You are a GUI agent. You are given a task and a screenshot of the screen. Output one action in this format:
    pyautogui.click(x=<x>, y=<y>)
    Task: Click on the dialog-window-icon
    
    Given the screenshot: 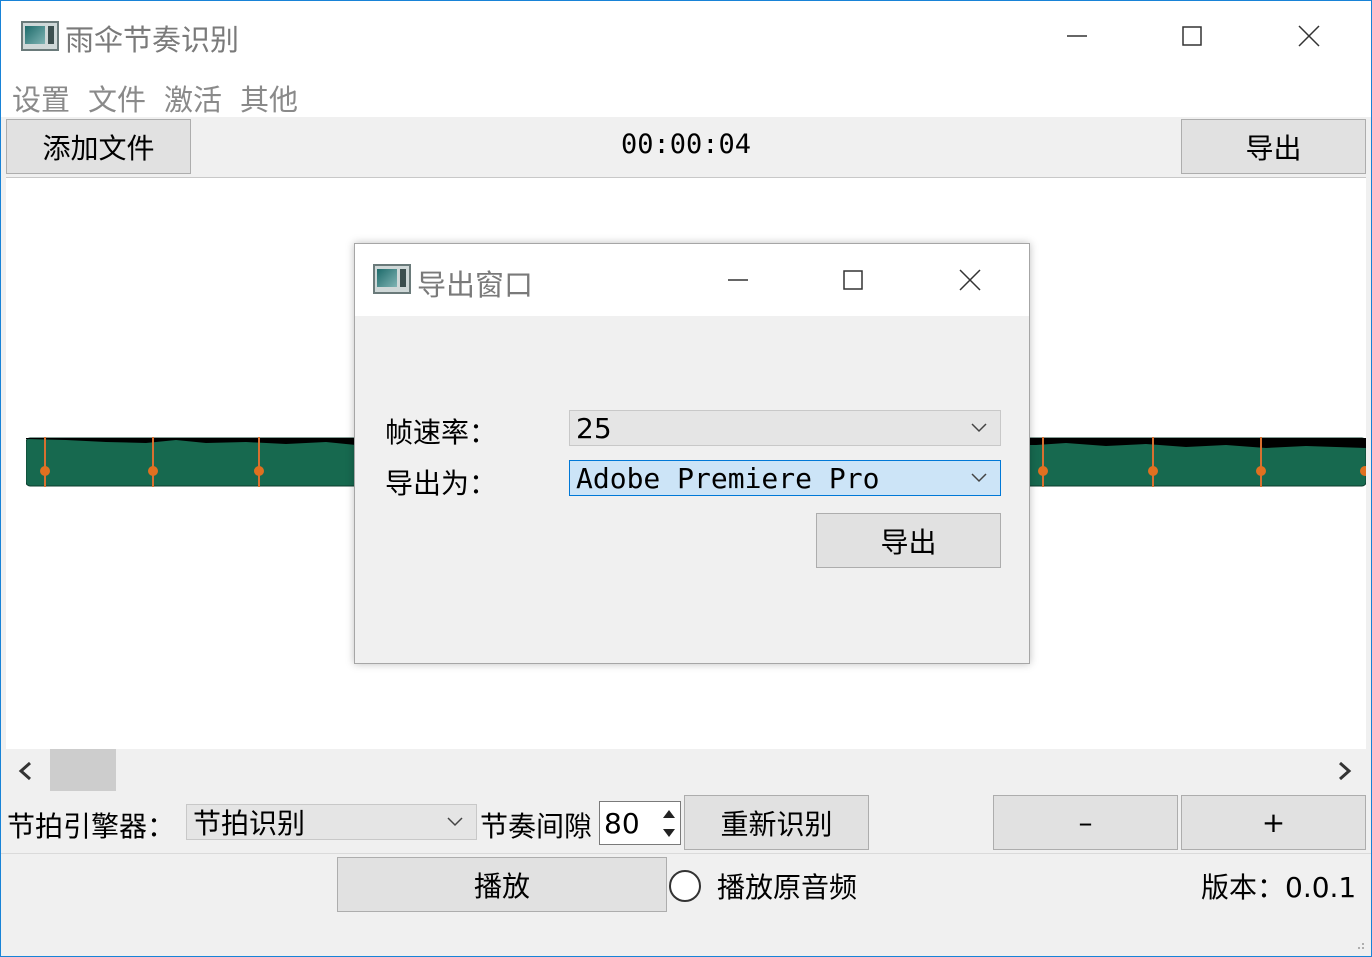 What is the action you would take?
    pyautogui.click(x=392, y=279)
    